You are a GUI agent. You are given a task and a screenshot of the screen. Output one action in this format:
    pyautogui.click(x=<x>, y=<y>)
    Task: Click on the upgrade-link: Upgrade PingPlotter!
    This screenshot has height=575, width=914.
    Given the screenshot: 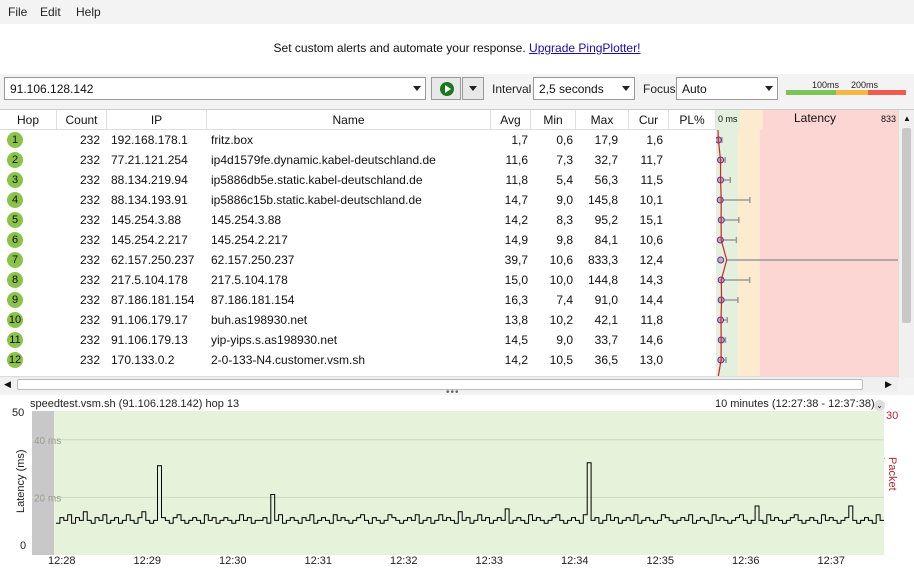 What is the action you would take?
    pyautogui.click(x=584, y=48)
    